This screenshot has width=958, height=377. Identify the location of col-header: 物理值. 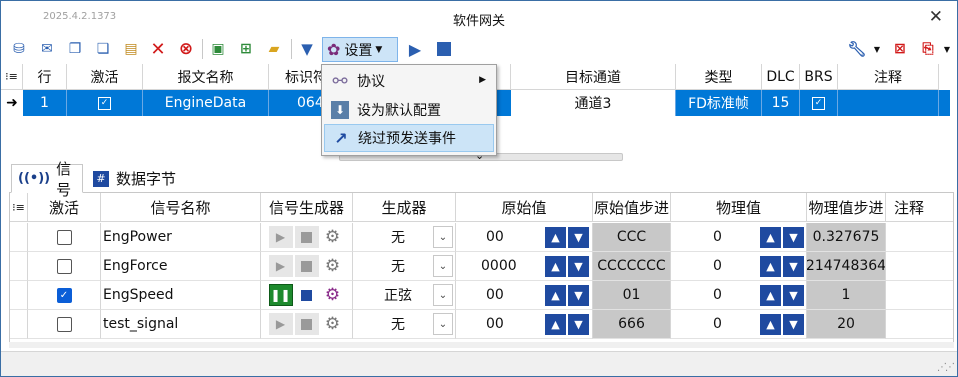
(739, 207).